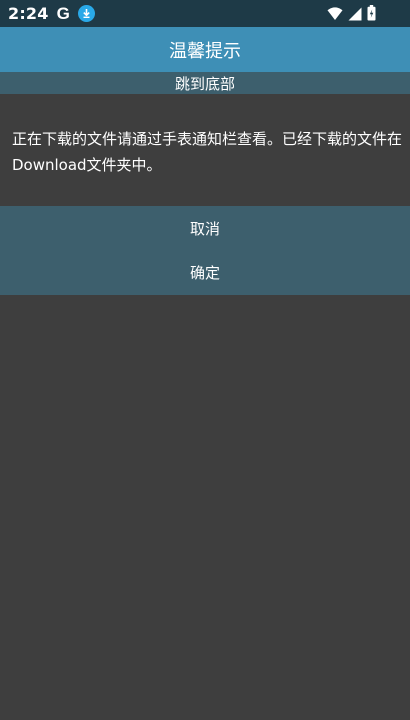 This screenshot has width=410, height=720. Describe the element at coordinates (355, 15) in the screenshot. I see `signal-icon` at that location.